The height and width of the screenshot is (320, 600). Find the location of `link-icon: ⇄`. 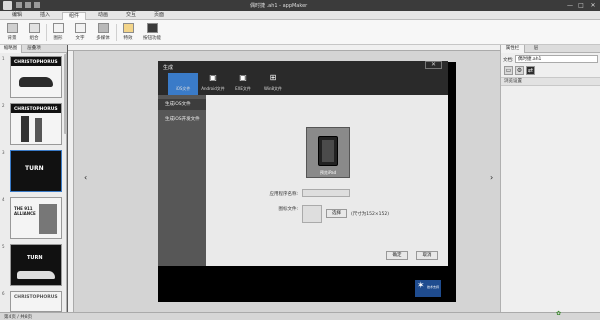

link-icon: ⇄ is located at coordinates (530, 70).